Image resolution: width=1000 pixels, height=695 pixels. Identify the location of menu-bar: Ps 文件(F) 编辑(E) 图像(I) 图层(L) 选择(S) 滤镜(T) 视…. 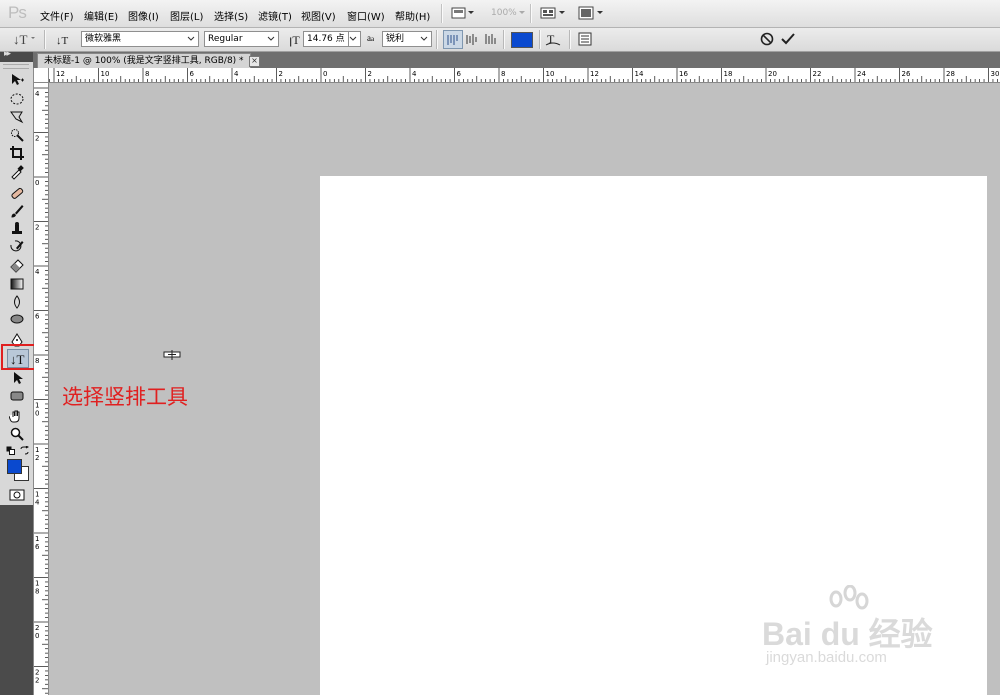
(500, 14).